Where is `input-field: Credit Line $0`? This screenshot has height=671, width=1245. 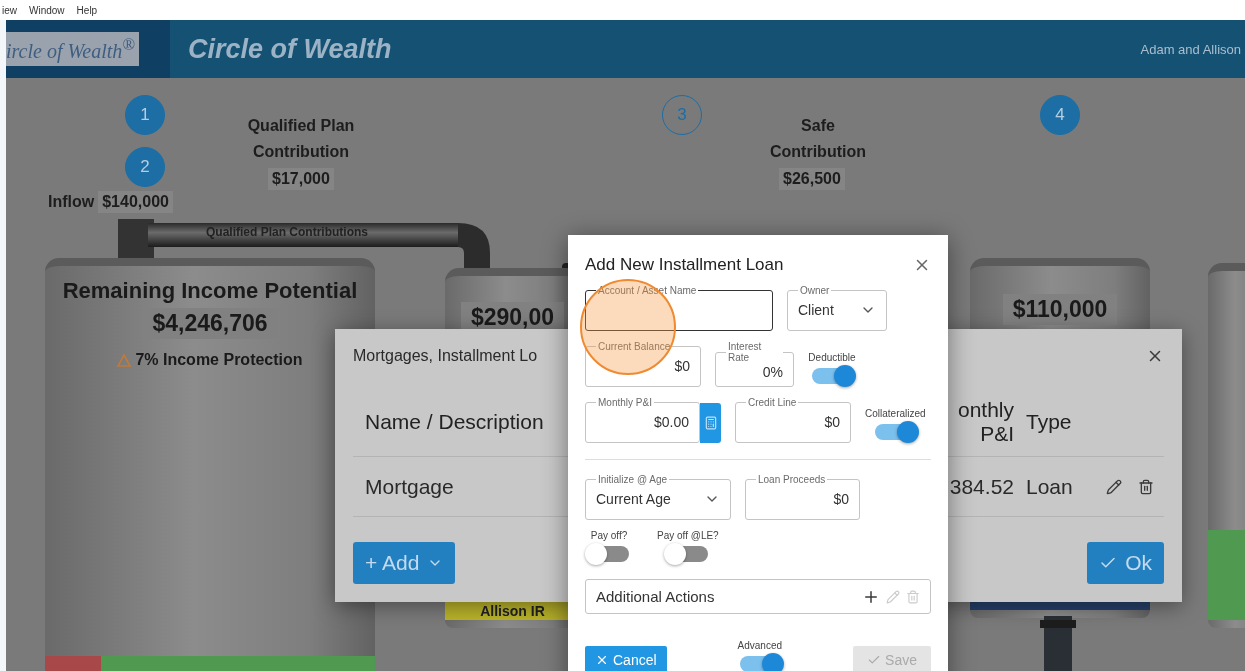
input-field: Credit Line $0 is located at coordinates (793, 420).